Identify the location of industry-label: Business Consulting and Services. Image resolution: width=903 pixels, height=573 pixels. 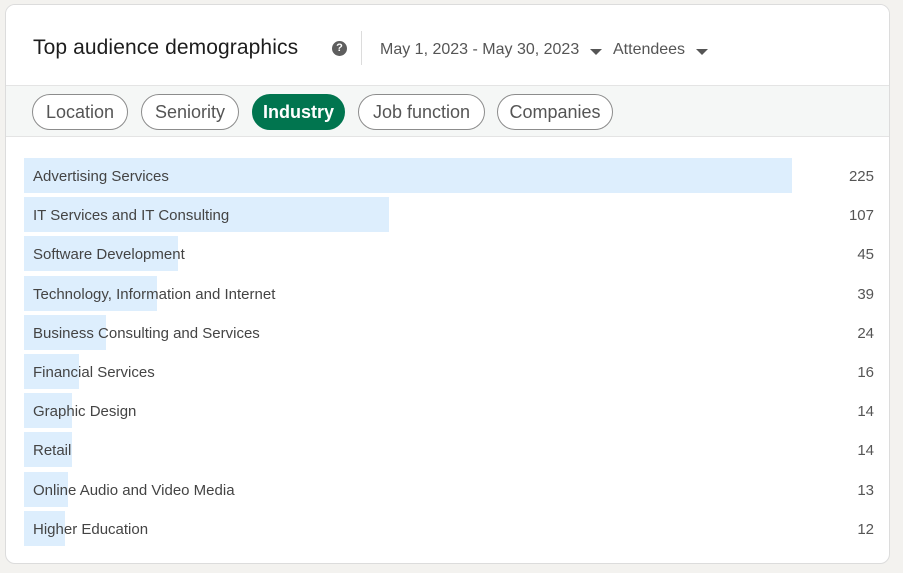
(146, 333).